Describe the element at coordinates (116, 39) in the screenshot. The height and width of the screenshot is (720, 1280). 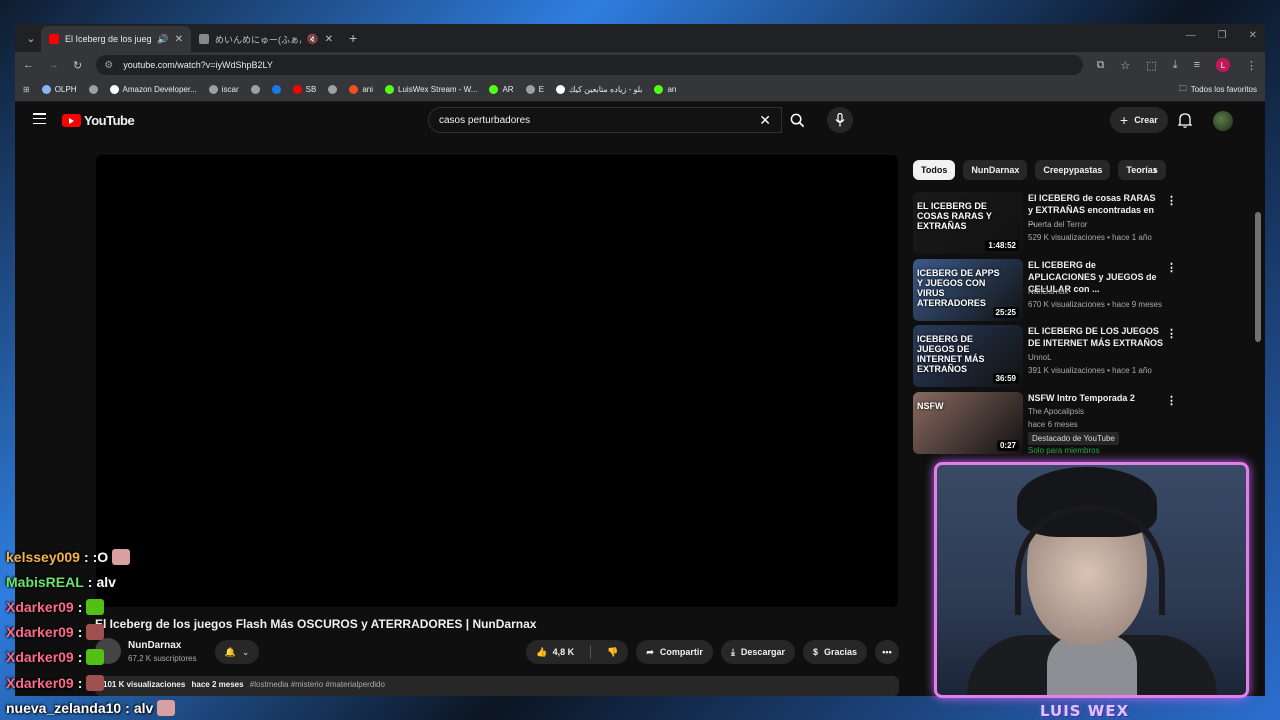
I see `tab-youtube: El Iceberg de los juegos Fla 🔊 ✕` at that location.